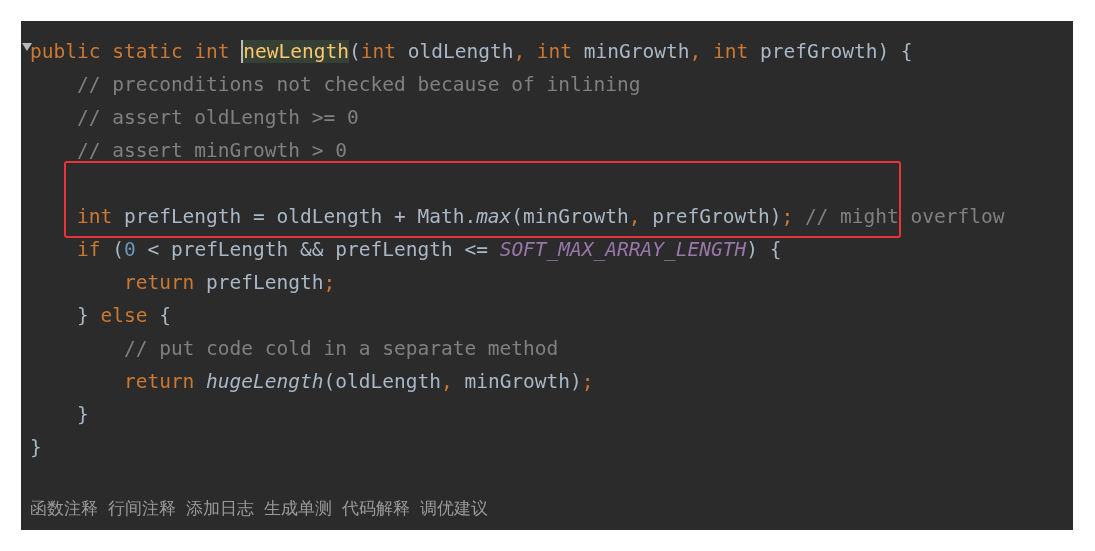  What do you see at coordinates (428, 249) in the screenshot?
I see `code-line: if (0 < prefLength && prefLength <= SOFT_MAX_ARRAY_LENGTH) {` at bounding box center [428, 249].